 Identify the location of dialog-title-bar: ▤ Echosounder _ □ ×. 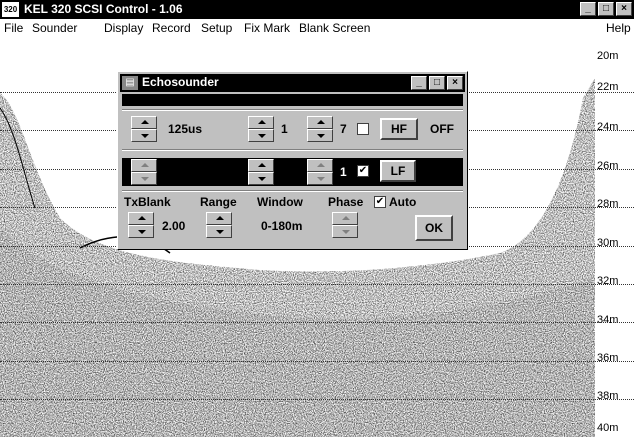
(292, 83).